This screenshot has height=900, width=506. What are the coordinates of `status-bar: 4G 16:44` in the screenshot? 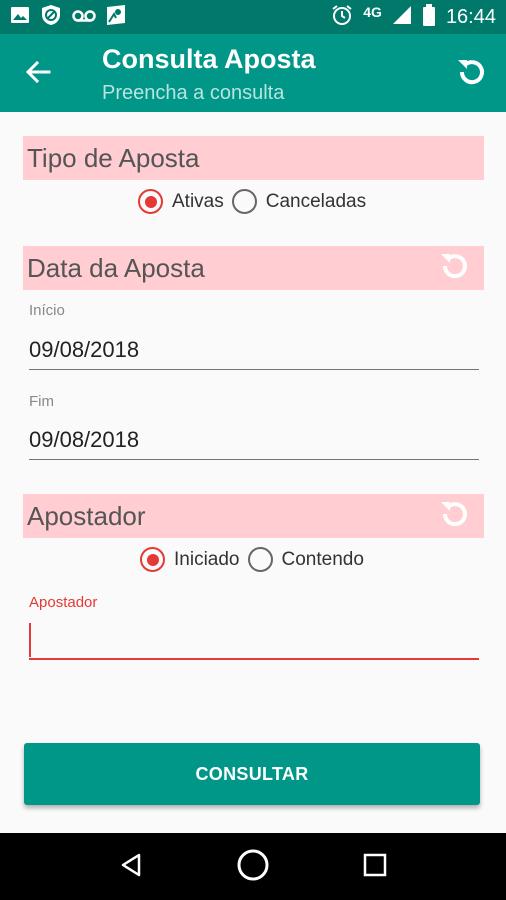 It's located at (253, 17).